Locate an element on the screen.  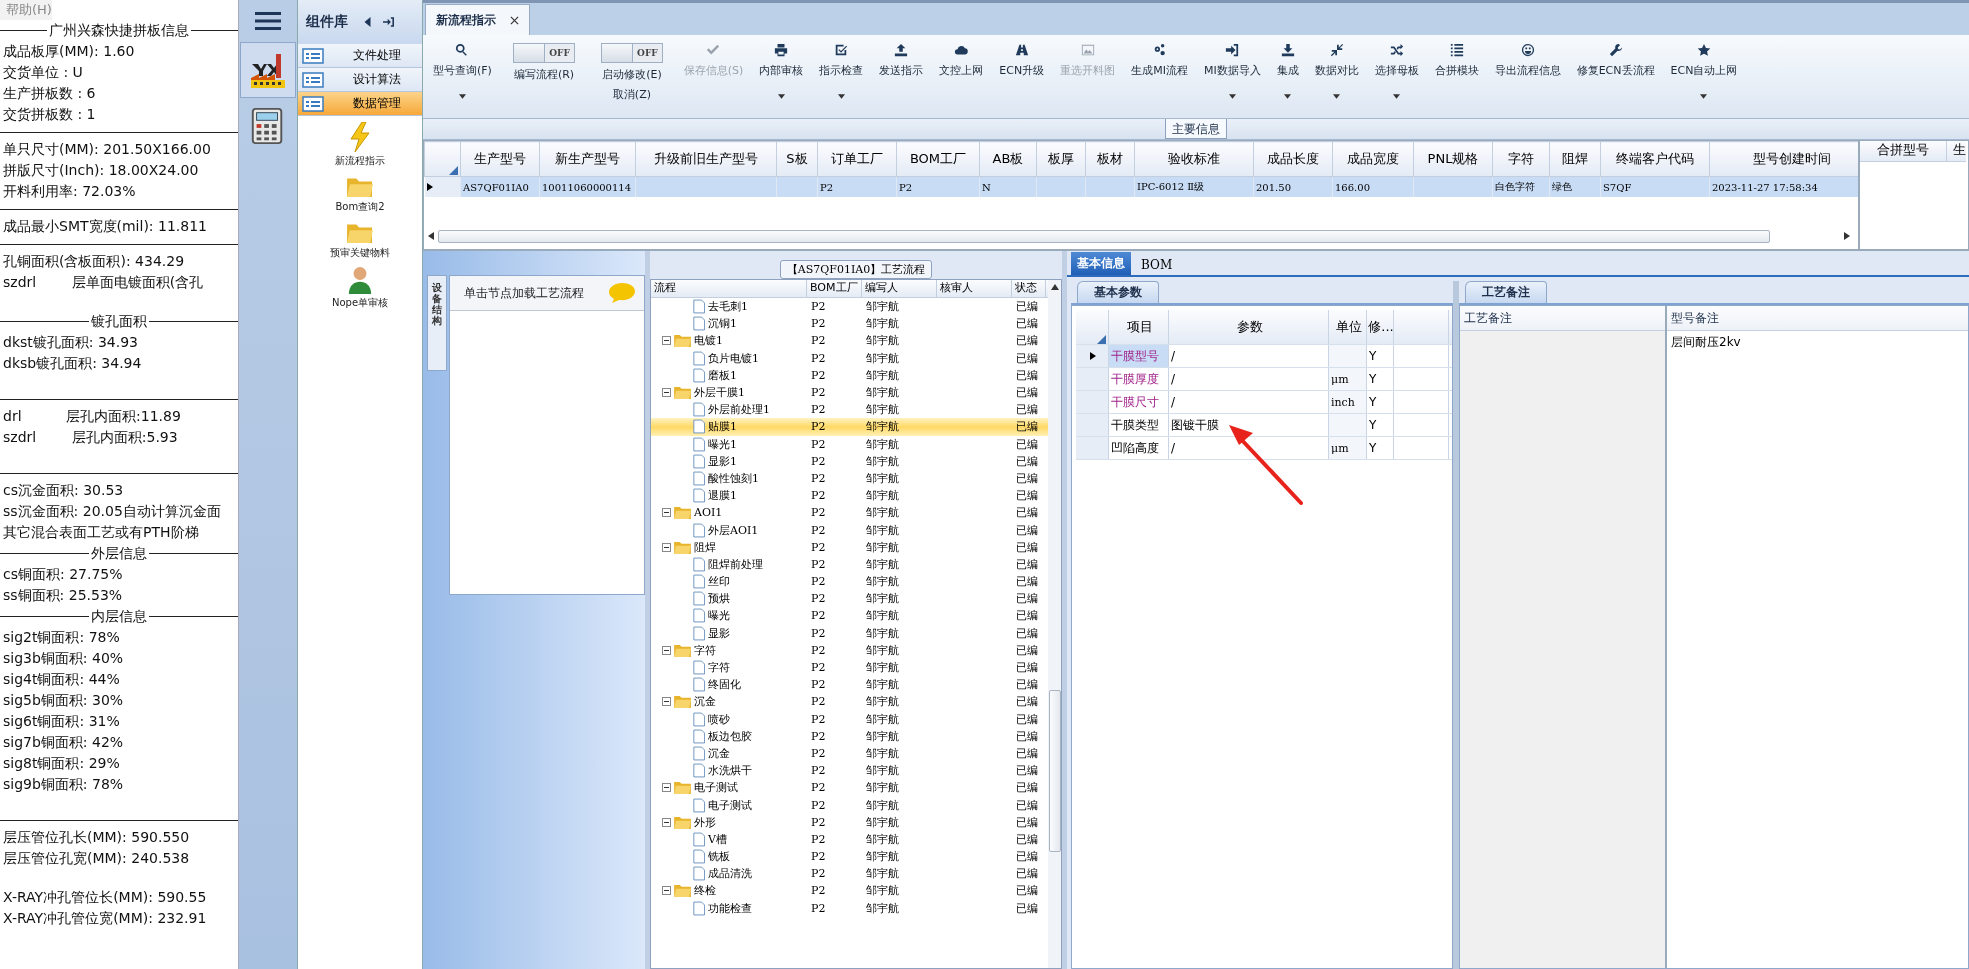
column-header: 阻焊 is located at coordinates (1575, 159).